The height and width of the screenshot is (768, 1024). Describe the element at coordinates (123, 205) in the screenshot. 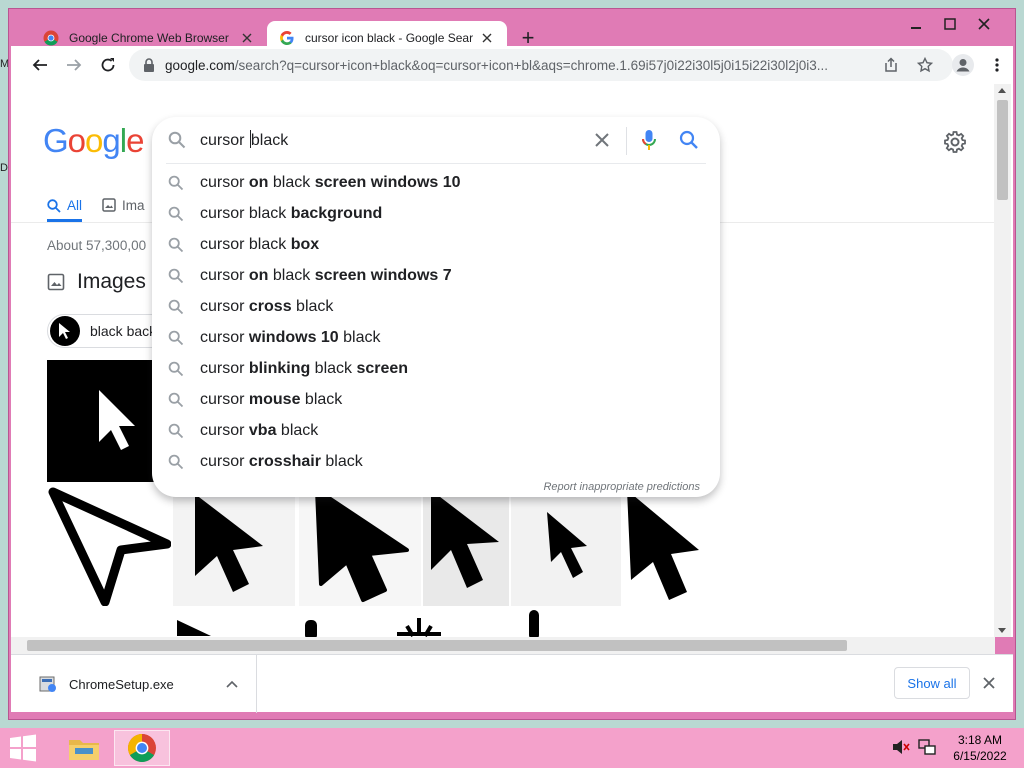

I see `tab-images: Ima` at that location.